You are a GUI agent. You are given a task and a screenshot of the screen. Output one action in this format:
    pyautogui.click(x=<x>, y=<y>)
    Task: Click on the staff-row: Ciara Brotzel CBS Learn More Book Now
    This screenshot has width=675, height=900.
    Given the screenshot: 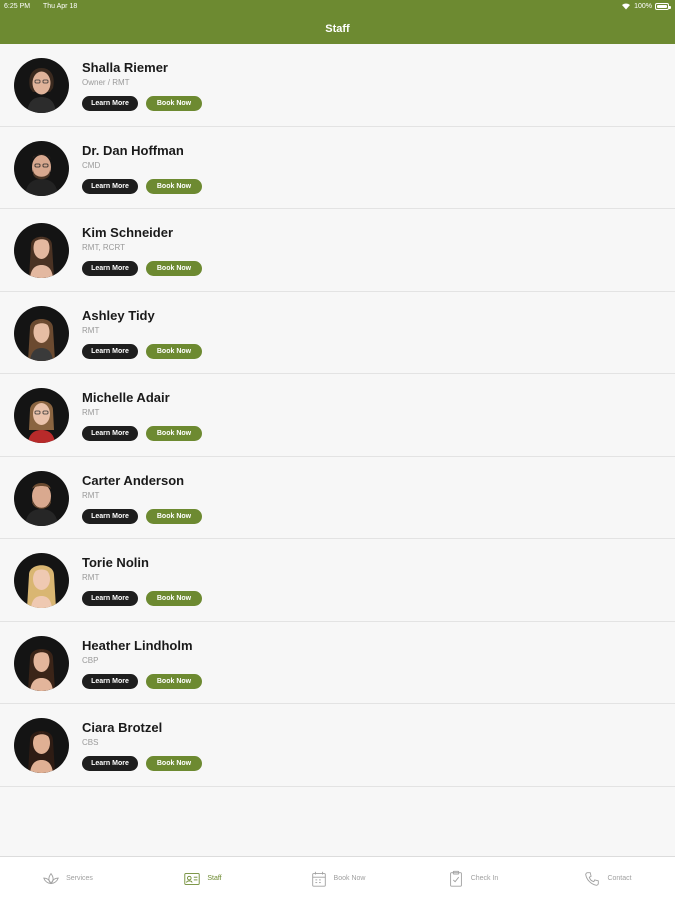 What is the action you would take?
    pyautogui.click(x=337, y=745)
    